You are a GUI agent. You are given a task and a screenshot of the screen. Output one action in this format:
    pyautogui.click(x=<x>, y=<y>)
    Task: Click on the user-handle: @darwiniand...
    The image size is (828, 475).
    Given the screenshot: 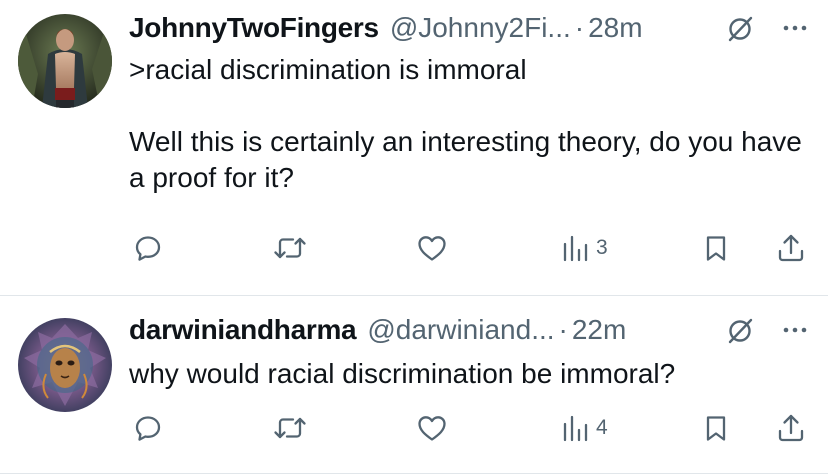 What is the action you would take?
    pyautogui.click(x=460, y=330)
    